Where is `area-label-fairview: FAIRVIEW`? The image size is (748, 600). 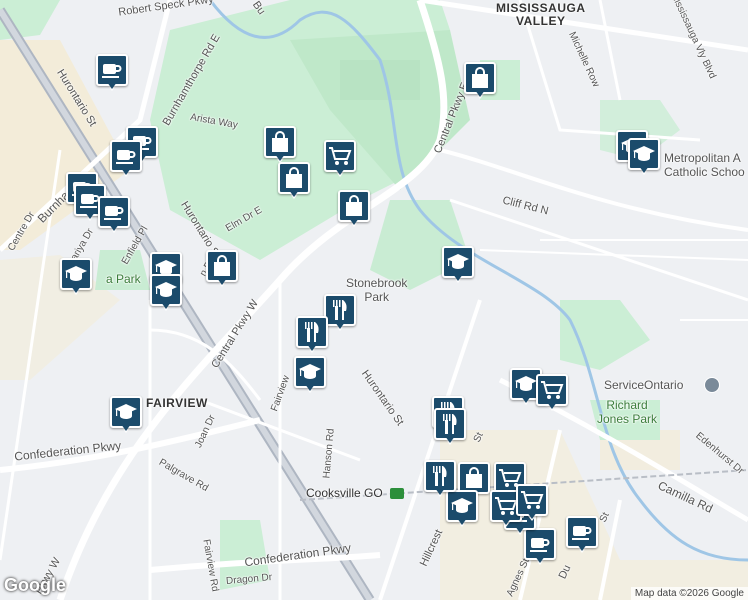
area-label-fairview: FAIRVIEW is located at coordinates (177, 403).